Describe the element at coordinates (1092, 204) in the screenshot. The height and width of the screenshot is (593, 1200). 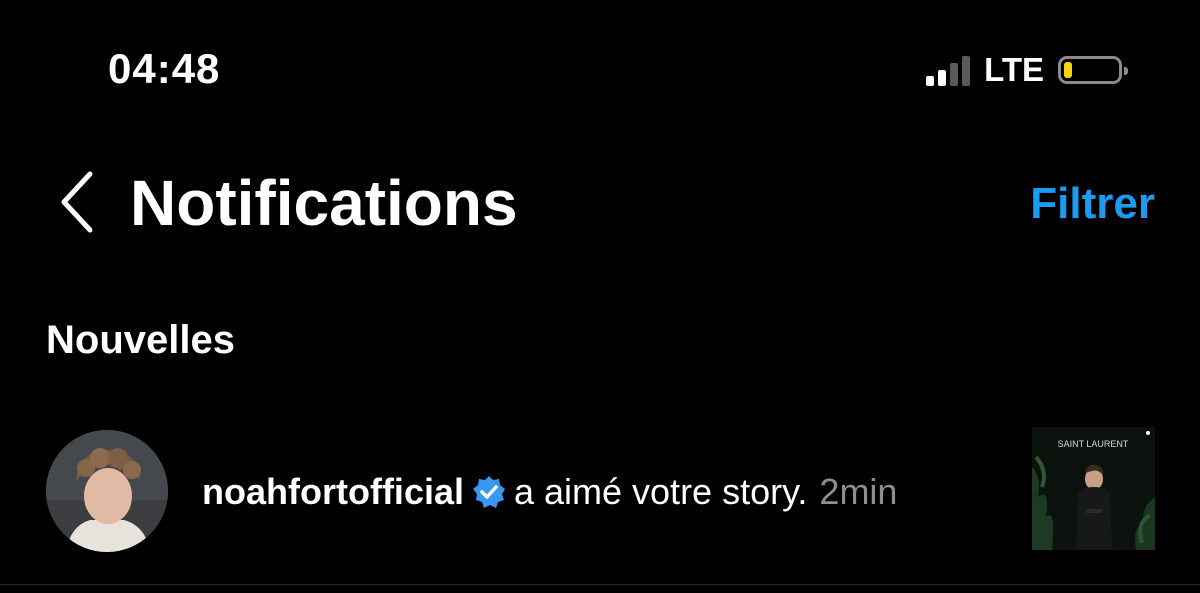
I see `filter-button: Filtrer` at that location.